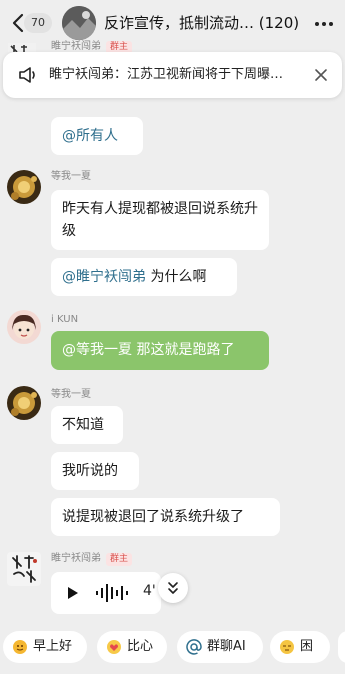 This screenshot has height=674, width=345. I want to click on message-bubble: 不知道, so click(87, 425).